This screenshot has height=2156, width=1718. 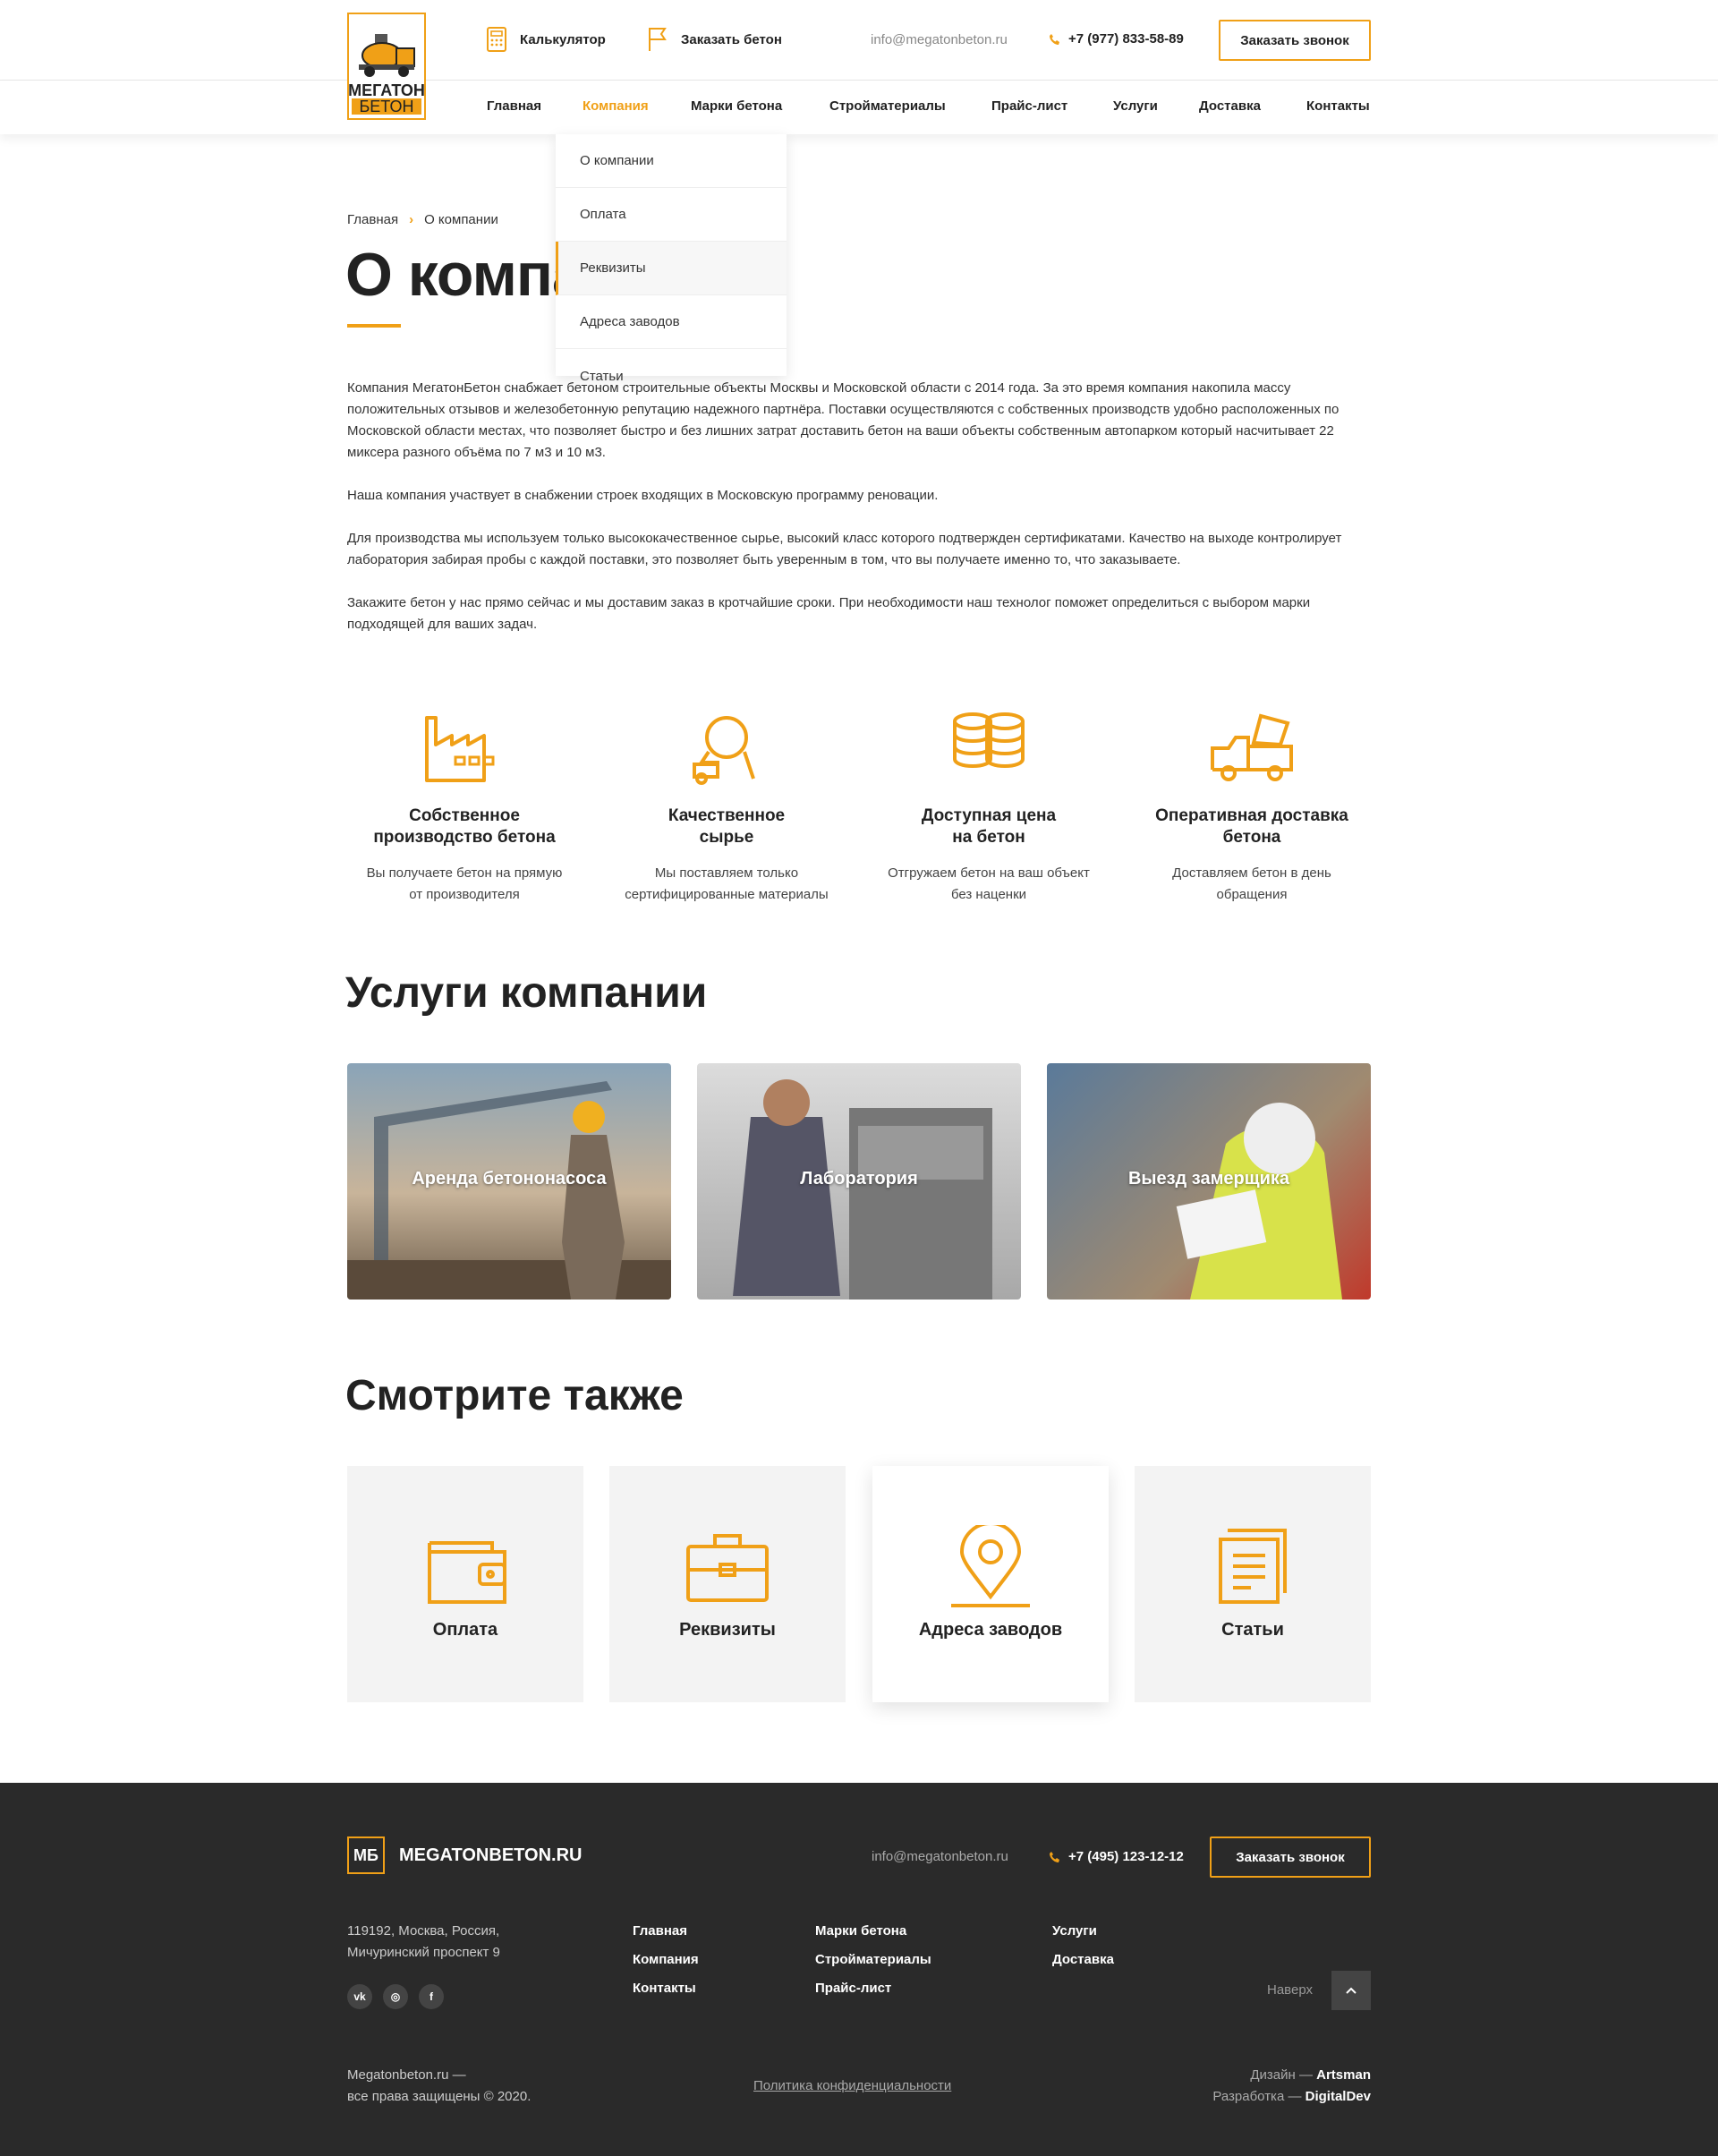 I want to click on logo-line-2: БЕТОН, so click(x=386, y=106).